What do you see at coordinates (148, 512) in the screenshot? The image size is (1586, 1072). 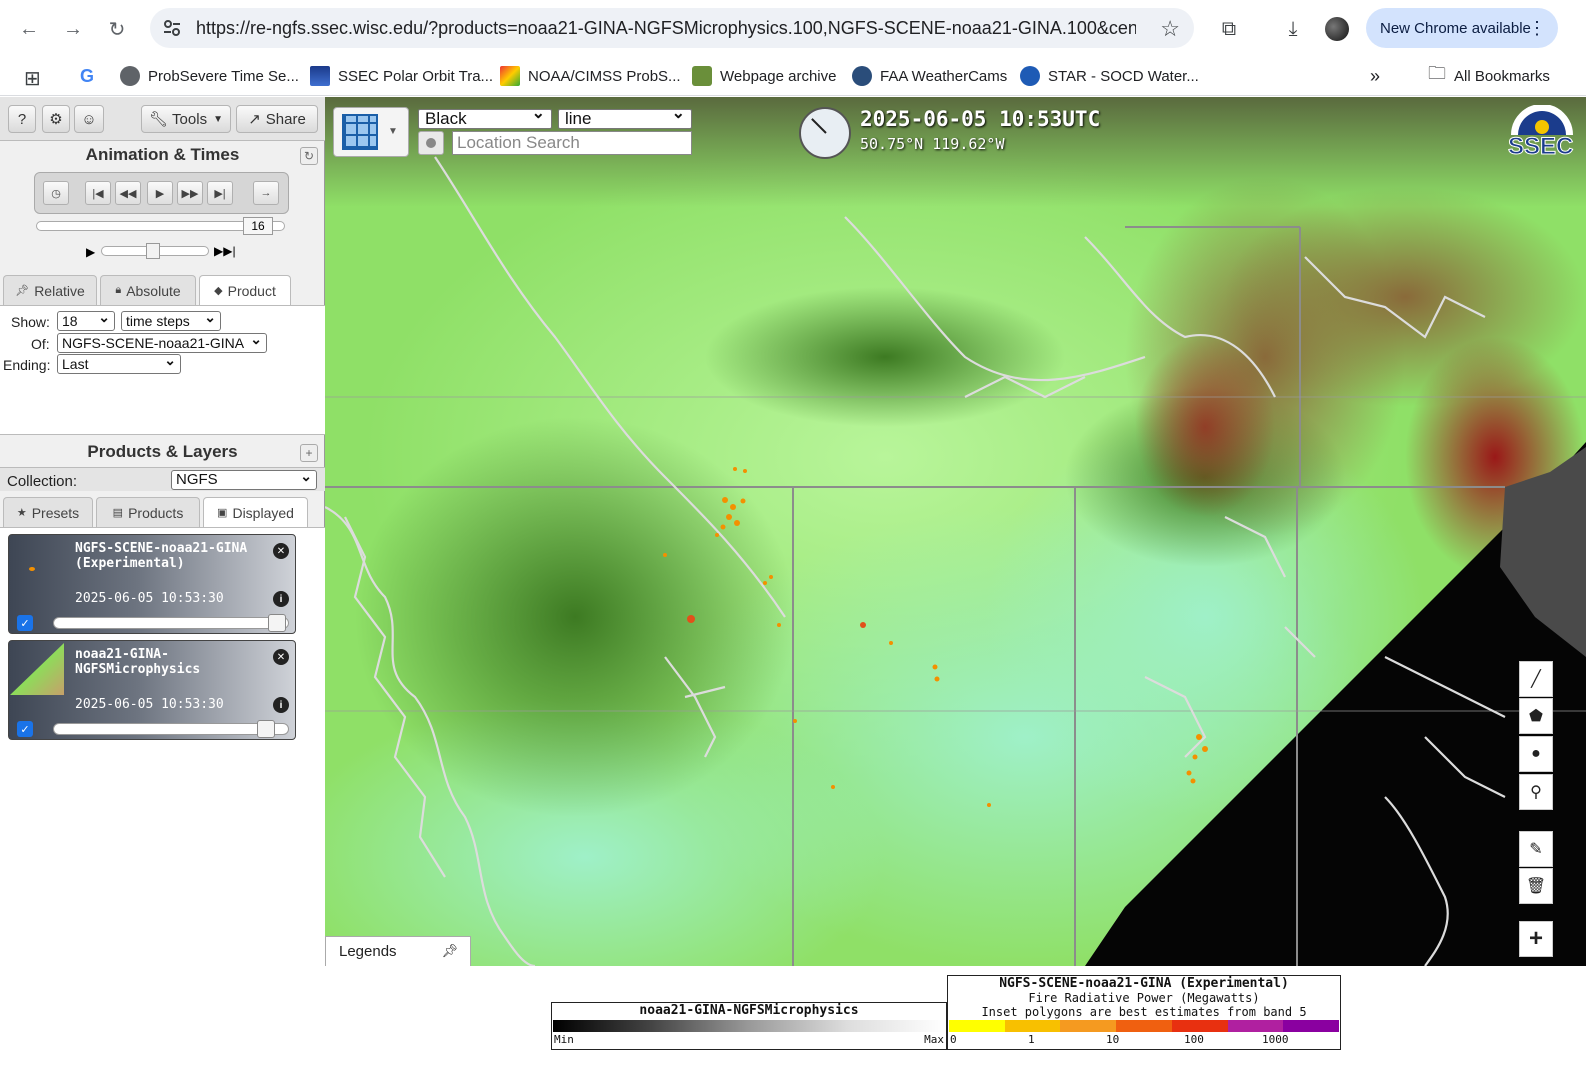 I see `tab-products: ▤ Products` at bounding box center [148, 512].